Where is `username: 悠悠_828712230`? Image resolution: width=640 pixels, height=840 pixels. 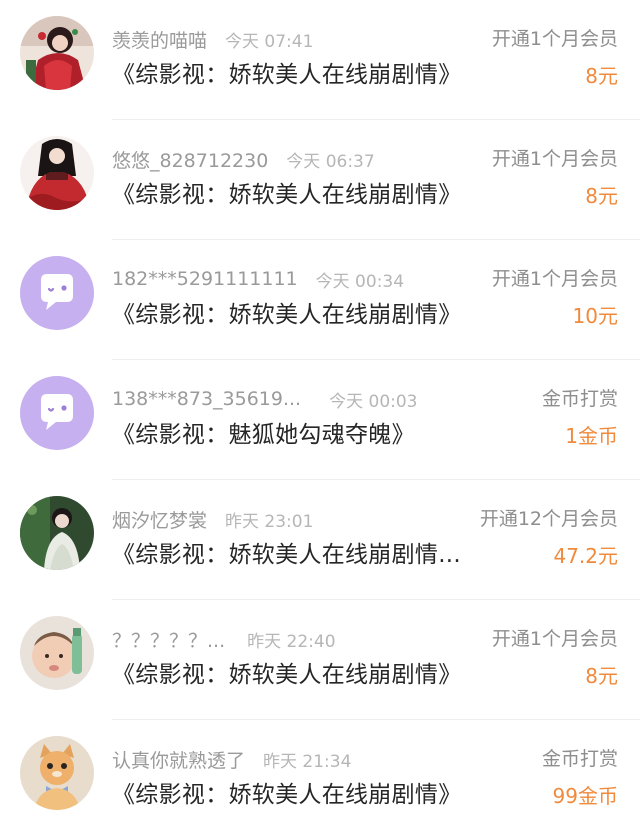
username: 悠悠_828712230 is located at coordinates (190, 159).